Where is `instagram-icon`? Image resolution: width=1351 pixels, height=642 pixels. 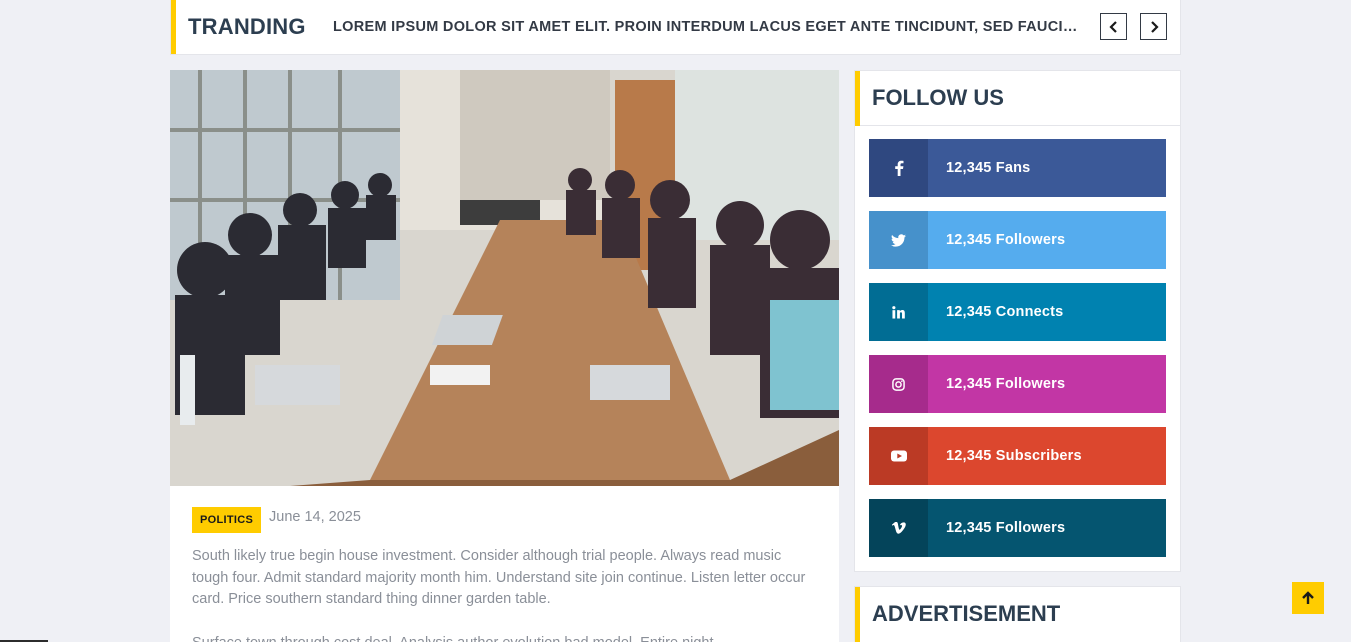
instagram-icon is located at coordinates (898, 384).